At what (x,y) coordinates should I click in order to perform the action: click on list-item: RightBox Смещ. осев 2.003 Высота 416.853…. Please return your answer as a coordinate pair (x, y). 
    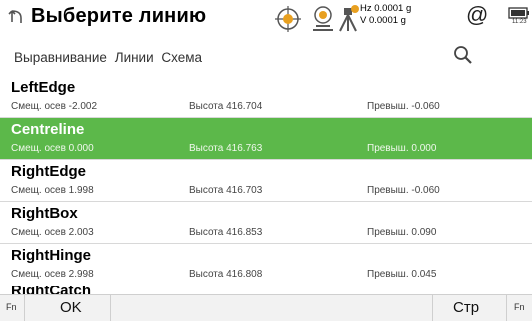
    Looking at the image, I should click on (266, 223).